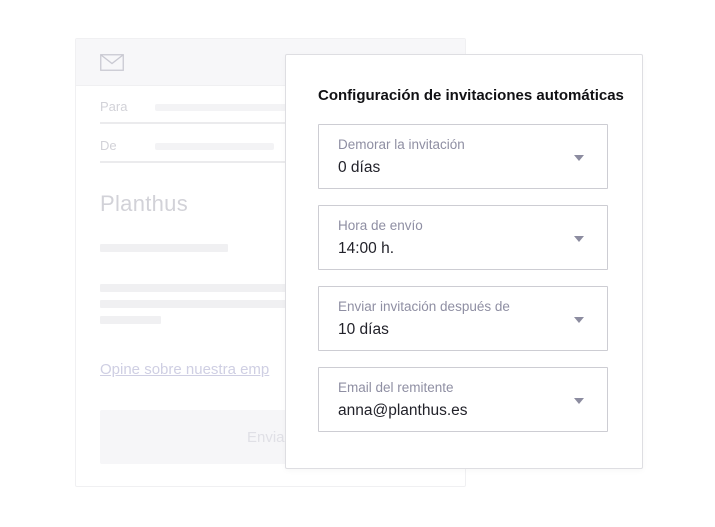 Image resolution: width=715 pixels, height=527 pixels. What do you see at coordinates (363, 329) in the screenshot?
I see `select-value: 10 días` at bounding box center [363, 329].